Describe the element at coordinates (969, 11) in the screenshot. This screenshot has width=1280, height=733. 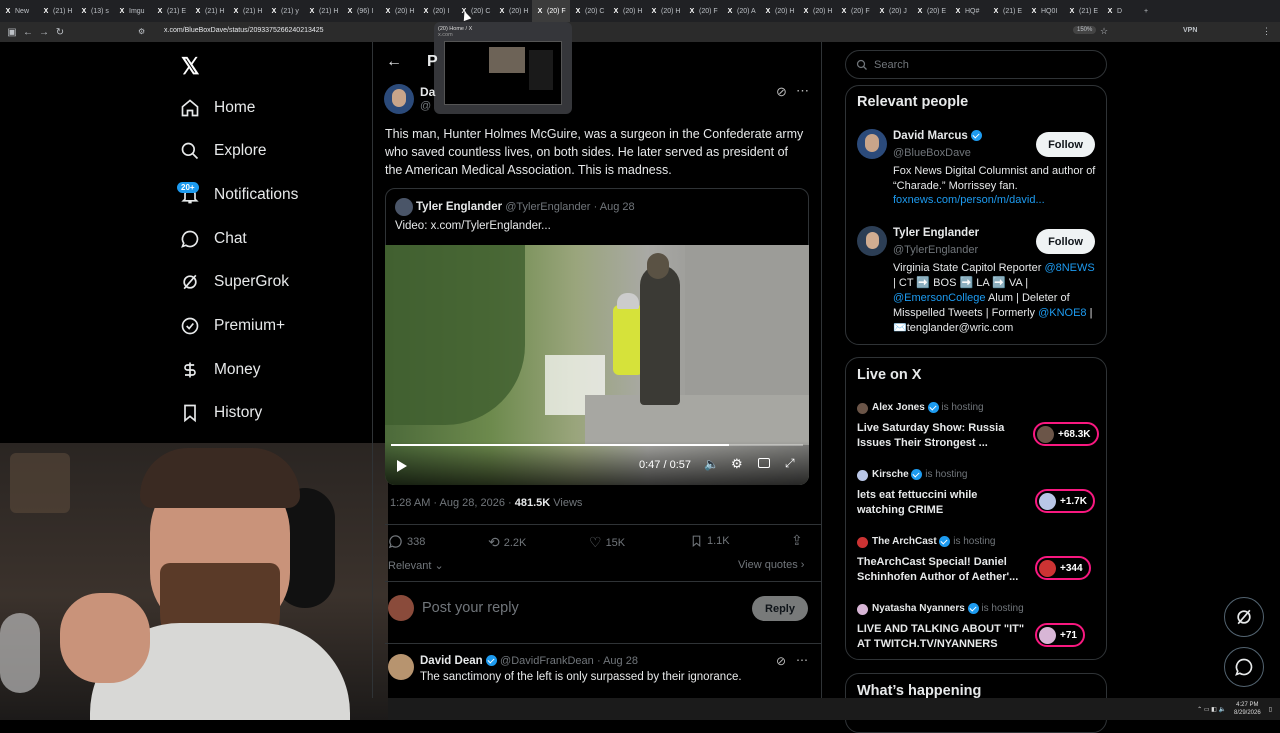
I see `browser-tab: X HQ#` at that location.